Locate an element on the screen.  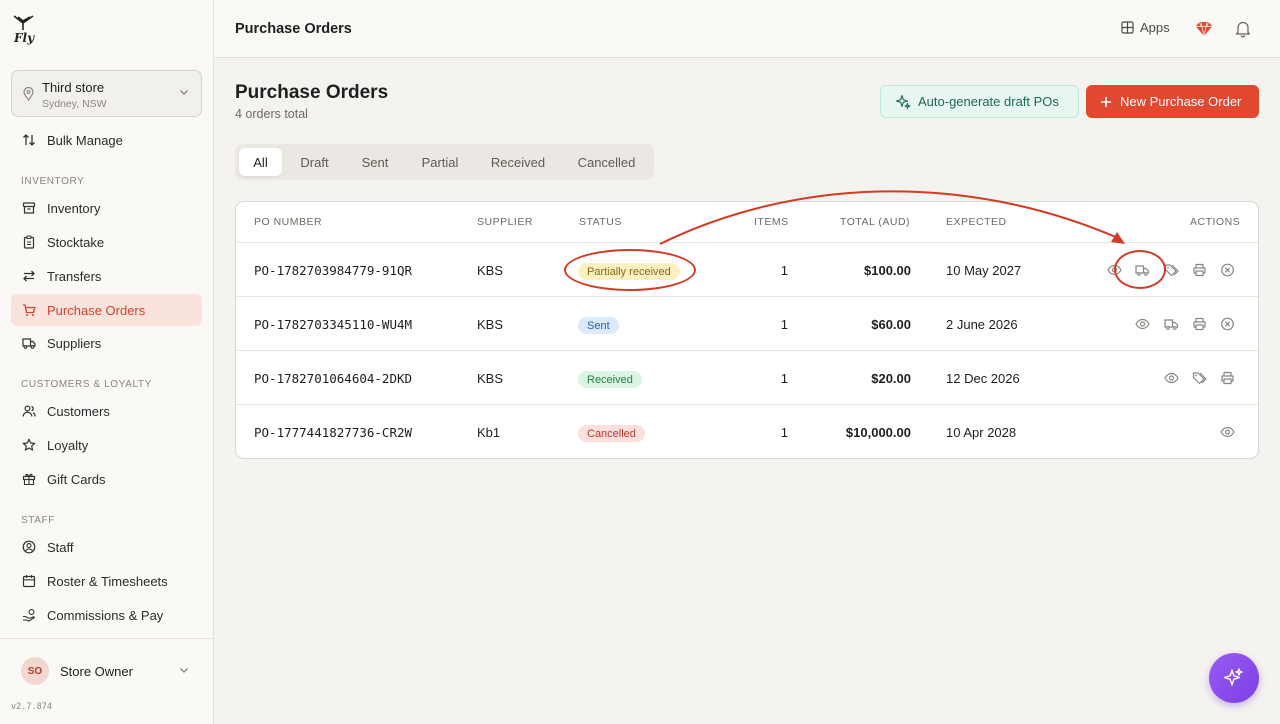
calendar-icon is located at coordinates (29, 581).